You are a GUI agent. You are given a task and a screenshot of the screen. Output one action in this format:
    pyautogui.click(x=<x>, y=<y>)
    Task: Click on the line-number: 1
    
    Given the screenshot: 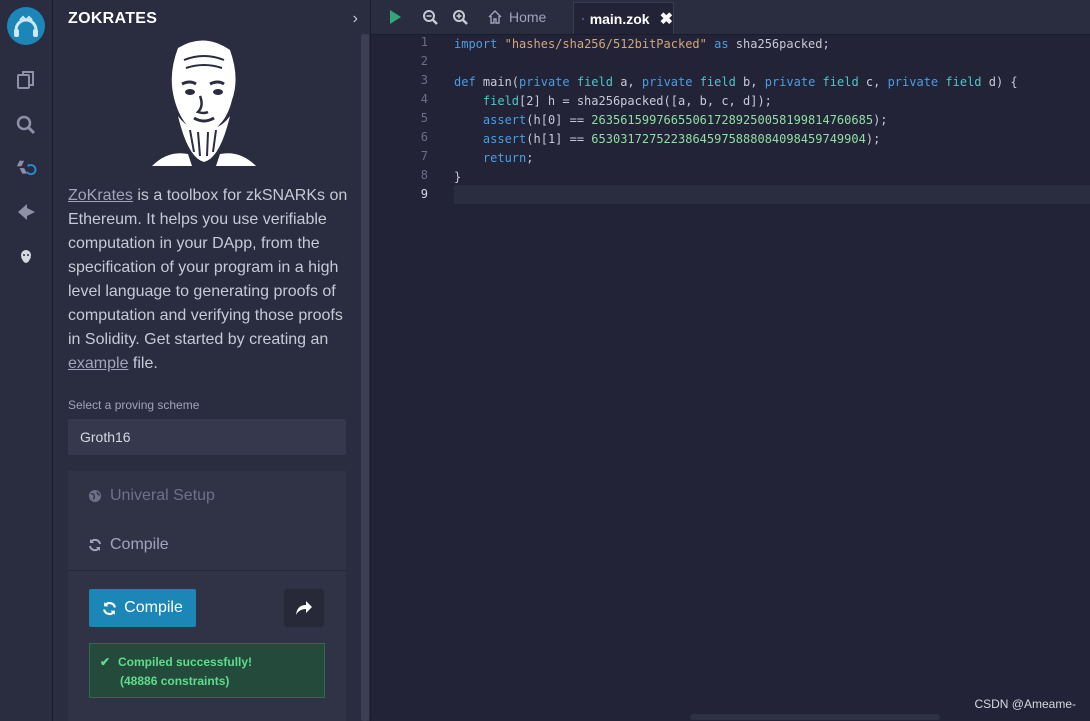 What is the action you would take?
    pyautogui.click(x=424, y=42)
    